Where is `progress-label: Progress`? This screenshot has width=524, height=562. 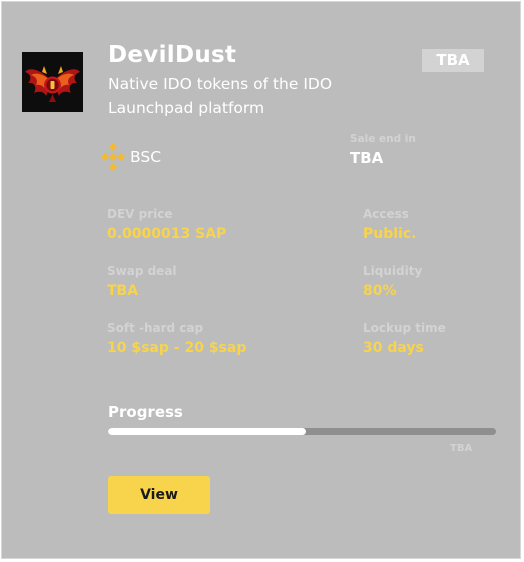 progress-label: Progress is located at coordinates (145, 412).